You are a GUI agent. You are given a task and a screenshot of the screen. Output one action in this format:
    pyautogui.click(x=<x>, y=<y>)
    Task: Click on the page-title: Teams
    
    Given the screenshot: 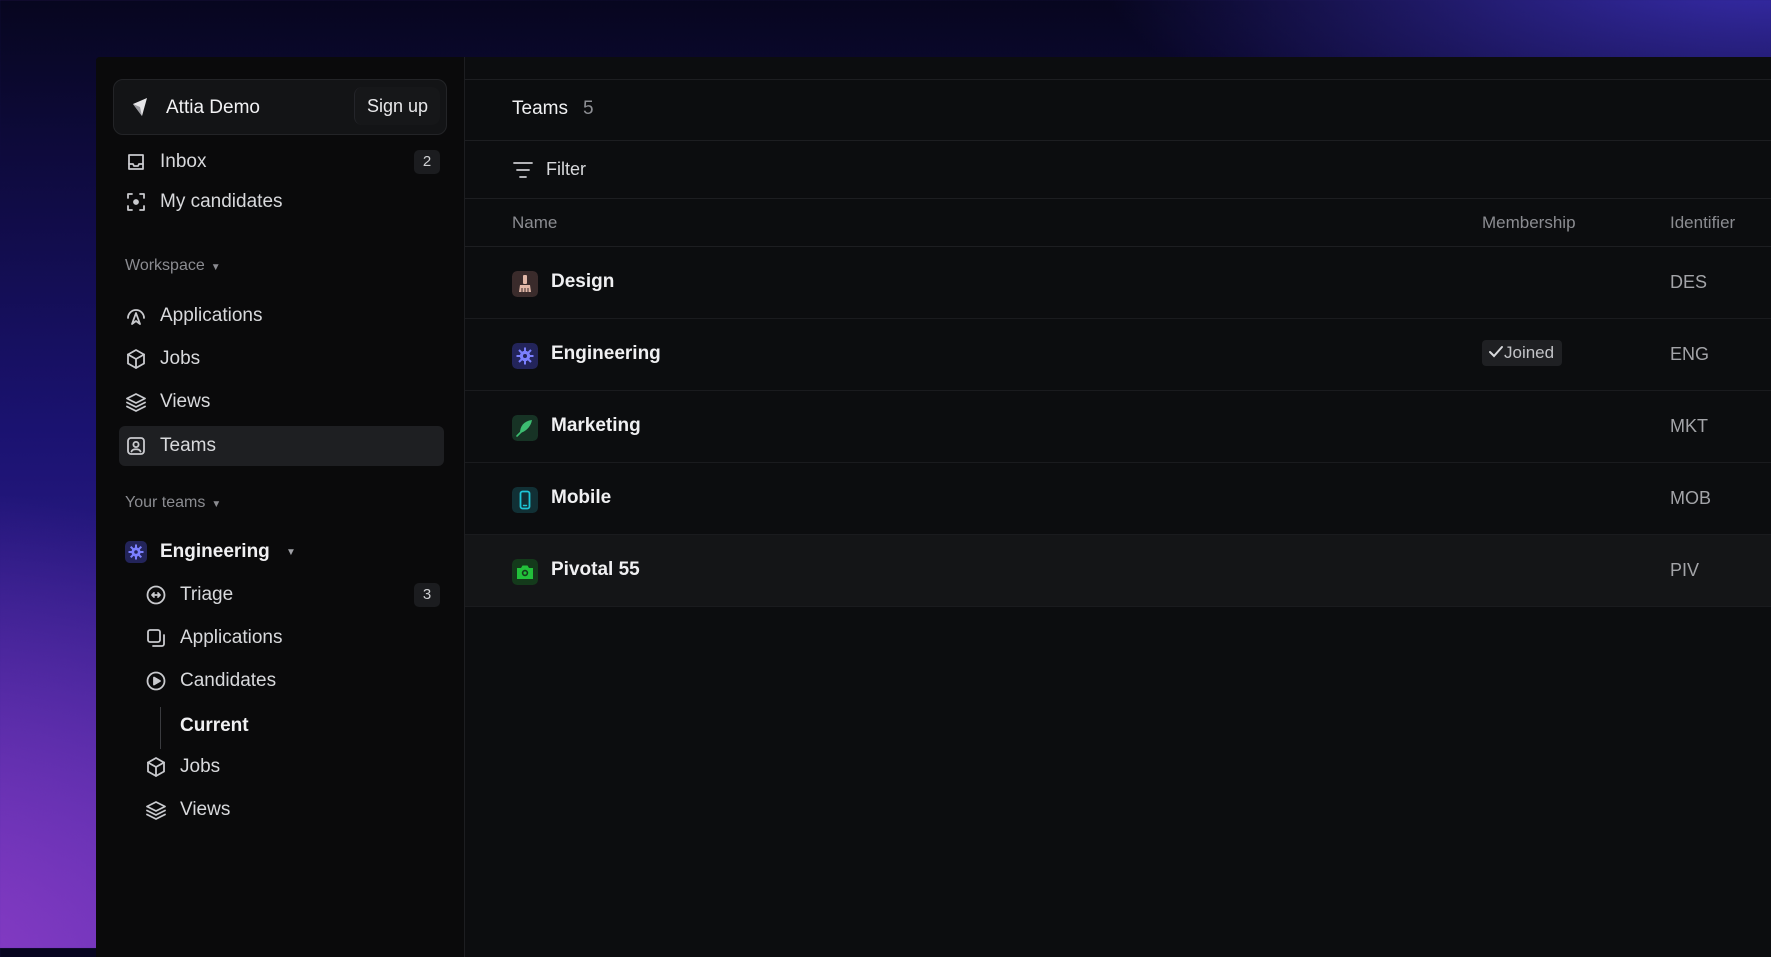 What is the action you would take?
    pyautogui.click(x=540, y=108)
    